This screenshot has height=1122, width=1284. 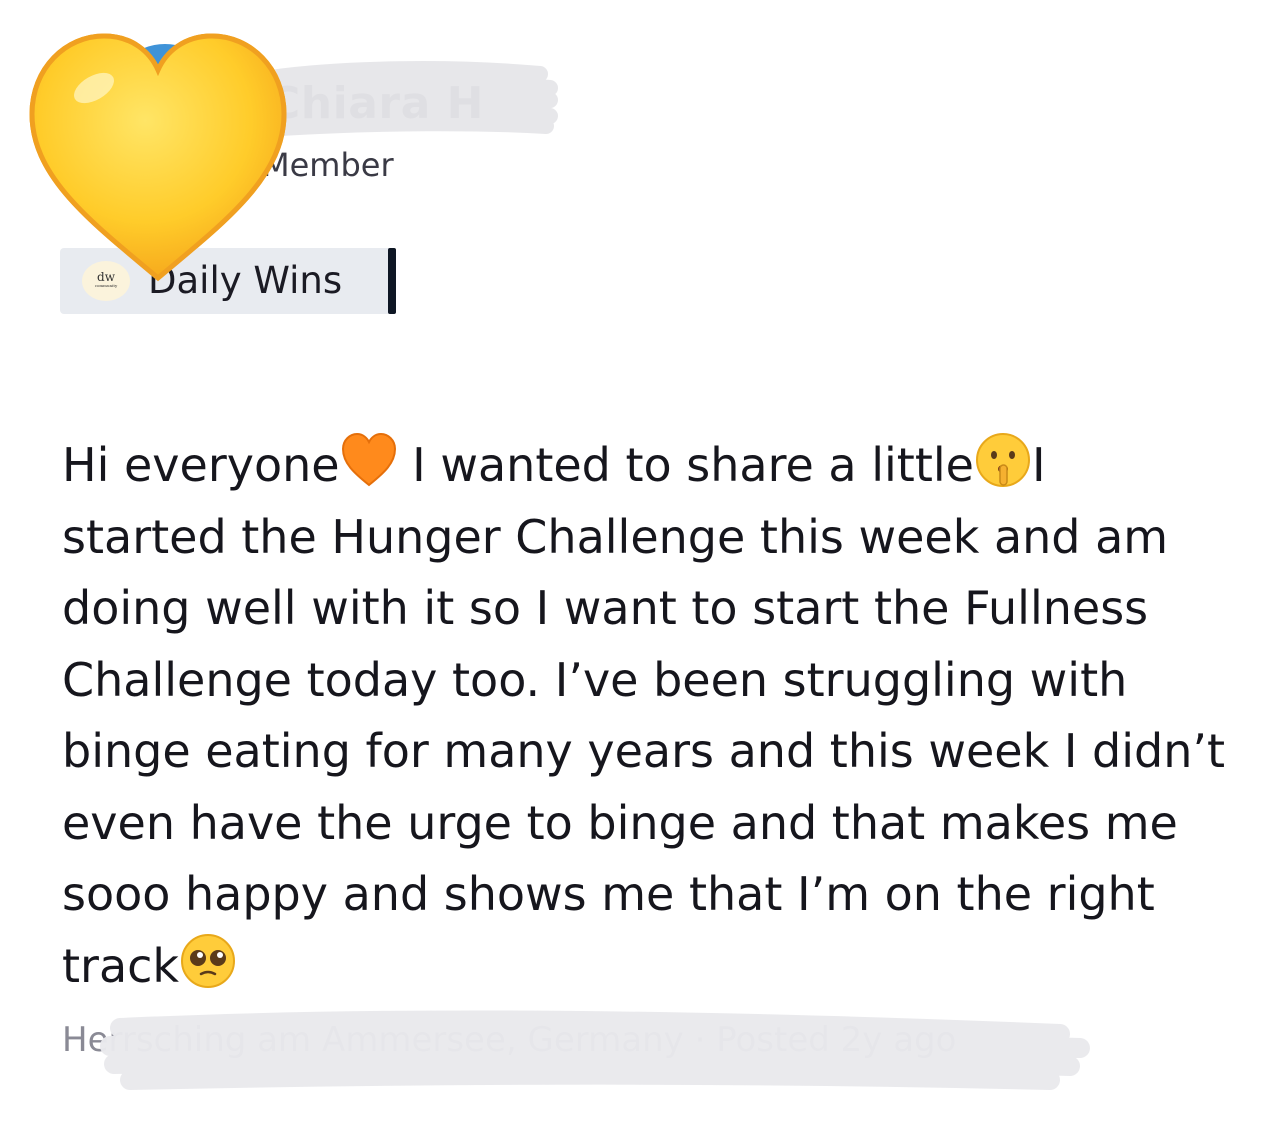 What do you see at coordinates (1038, 465) in the screenshot?
I see `post-text-part: I` at bounding box center [1038, 465].